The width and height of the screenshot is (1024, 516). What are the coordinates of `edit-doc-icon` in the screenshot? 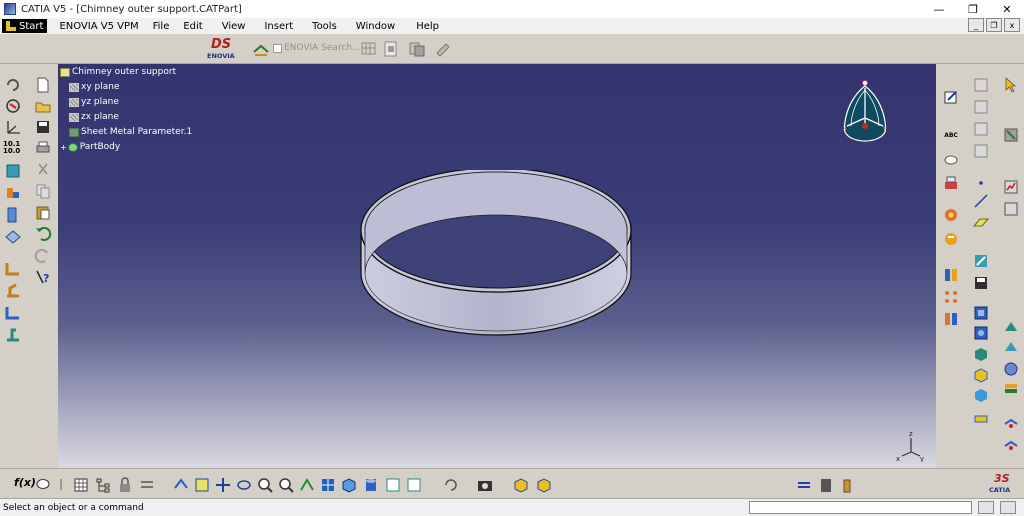 It's located at (443, 49).